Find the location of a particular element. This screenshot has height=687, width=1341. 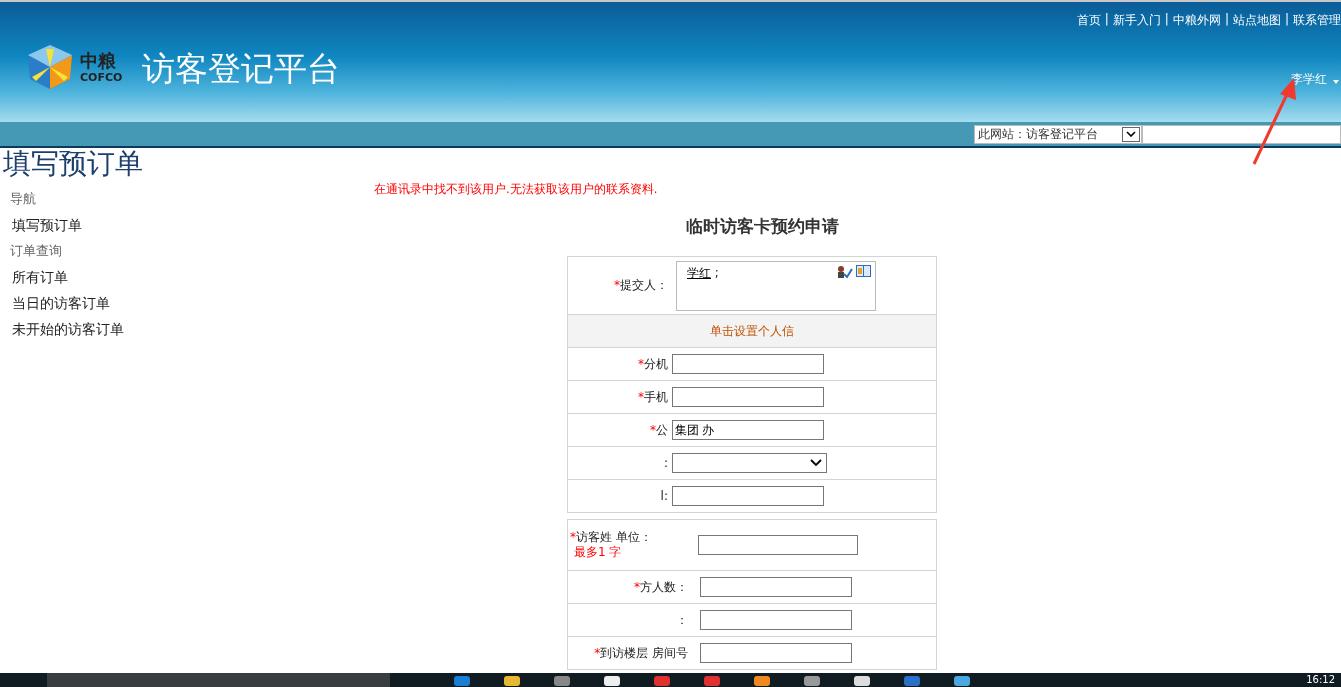

field-label: 公 is located at coordinates (662, 429).